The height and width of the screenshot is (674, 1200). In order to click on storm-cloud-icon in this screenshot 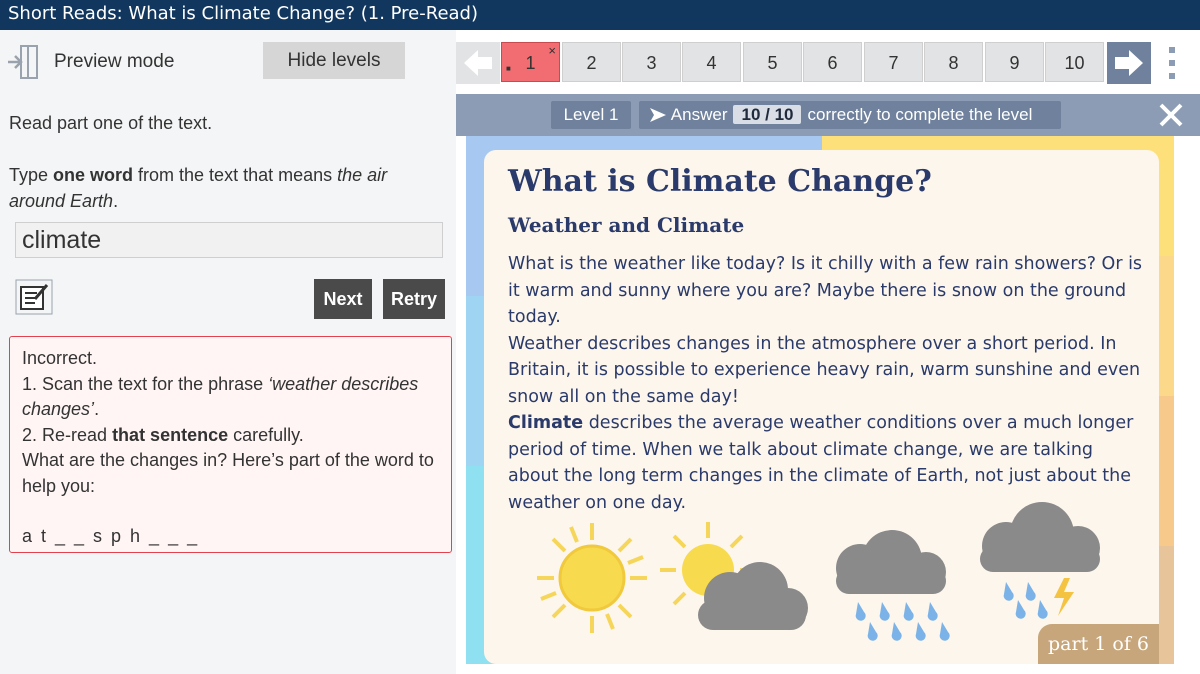, I will do `click(1040, 560)`.